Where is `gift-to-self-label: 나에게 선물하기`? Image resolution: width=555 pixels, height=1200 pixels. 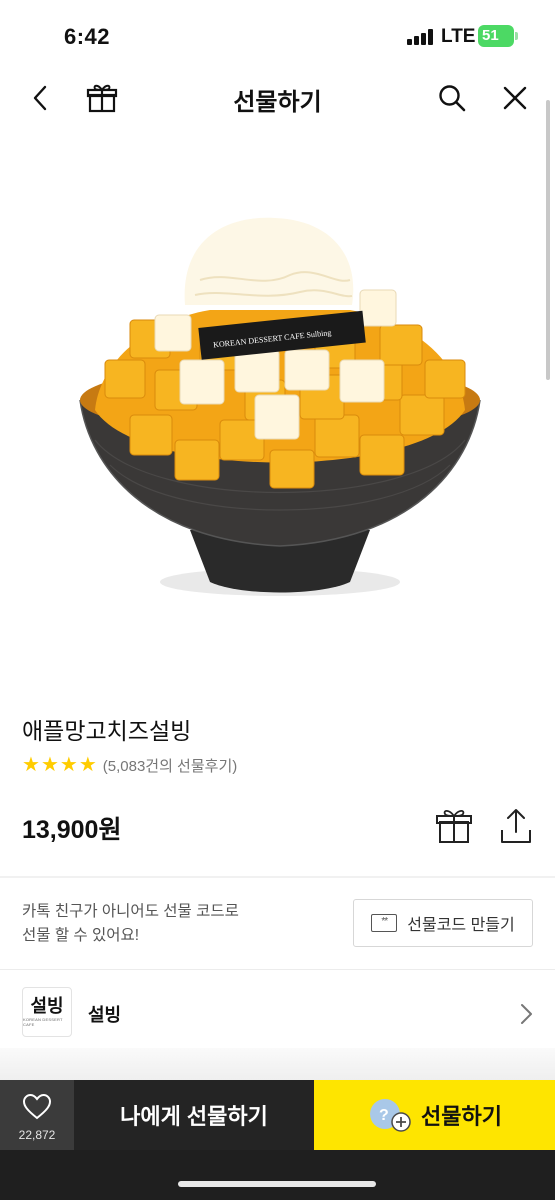
gift-to-self-label: 나에게 선물하기 is located at coordinates (194, 1116).